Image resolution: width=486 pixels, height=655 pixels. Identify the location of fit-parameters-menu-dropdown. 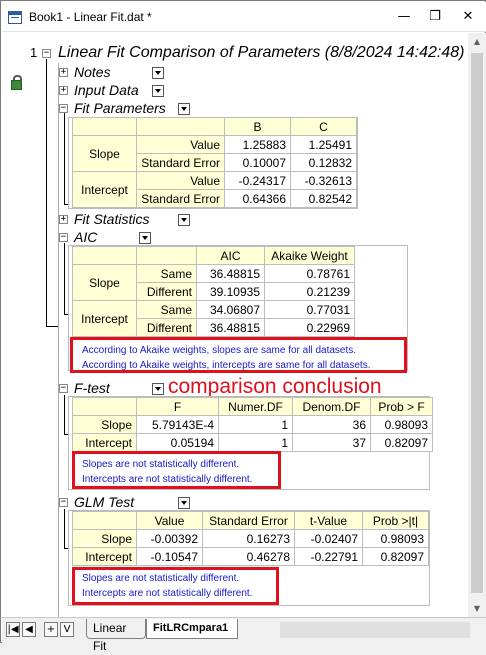
(184, 109).